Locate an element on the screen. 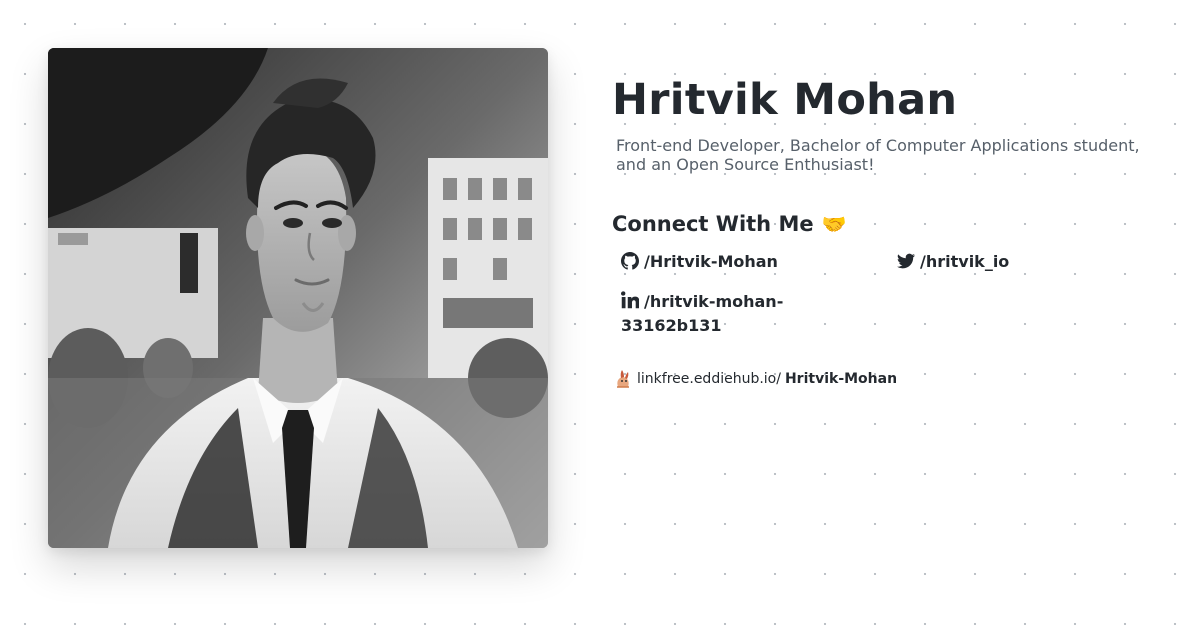 This screenshot has height=627, width=1200. twitter-link-label: /hritvik_io is located at coordinates (965, 261).